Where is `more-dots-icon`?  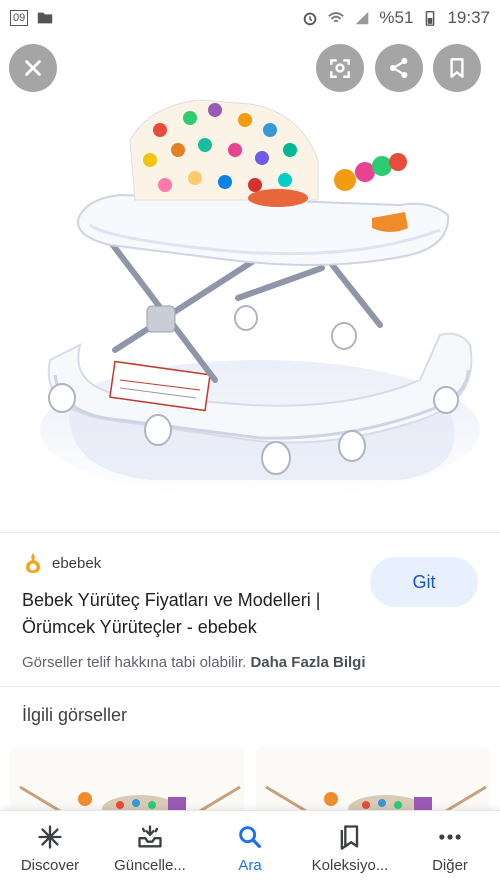
more-dots-icon is located at coordinates (450, 837).